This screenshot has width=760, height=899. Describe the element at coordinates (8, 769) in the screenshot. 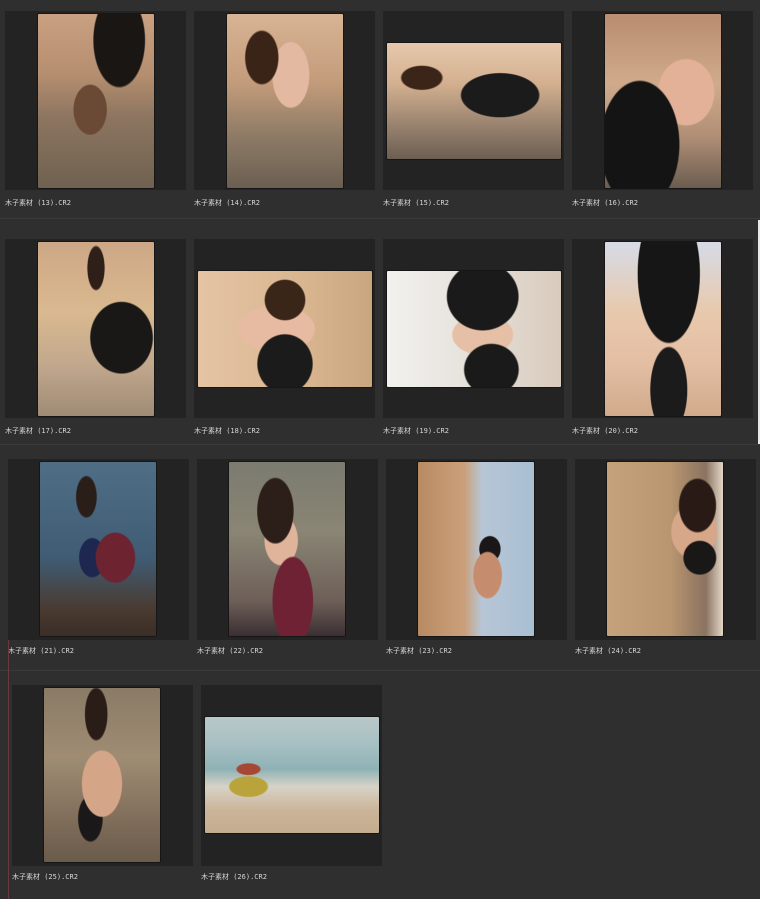

I see `divider-line` at that location.